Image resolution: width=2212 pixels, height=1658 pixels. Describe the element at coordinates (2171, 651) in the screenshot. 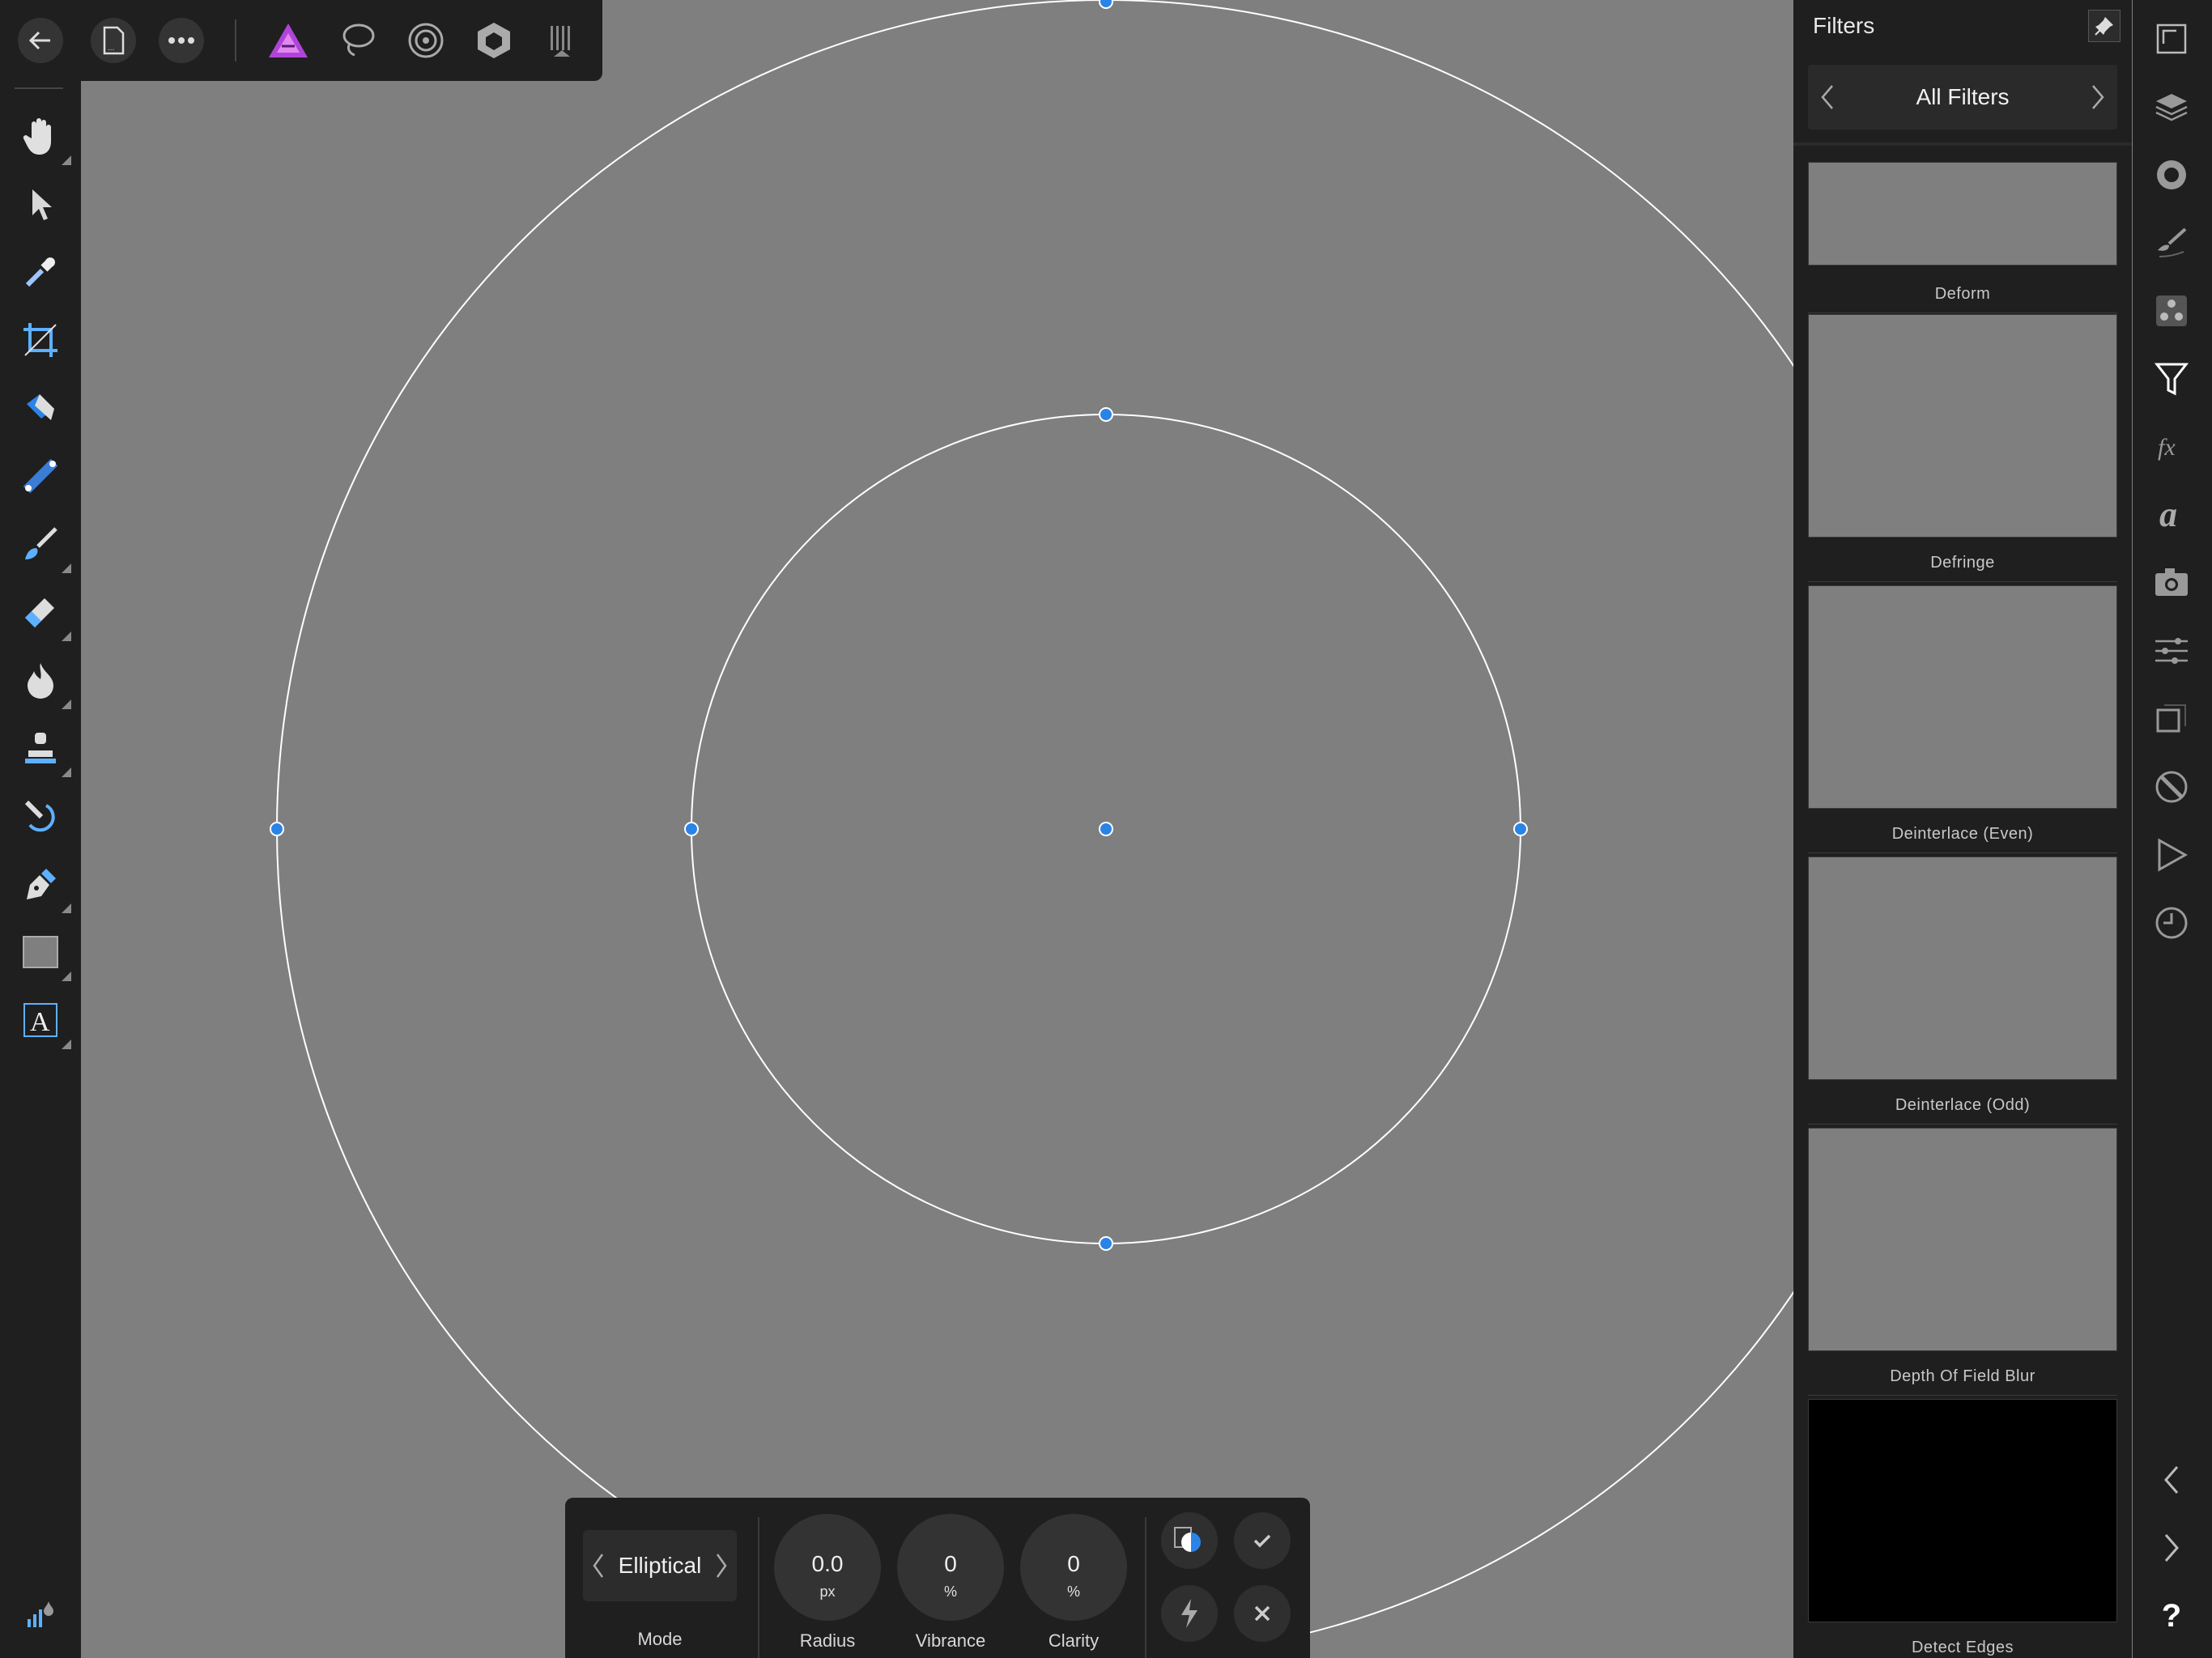

I see `adjustments-icon` at that location.